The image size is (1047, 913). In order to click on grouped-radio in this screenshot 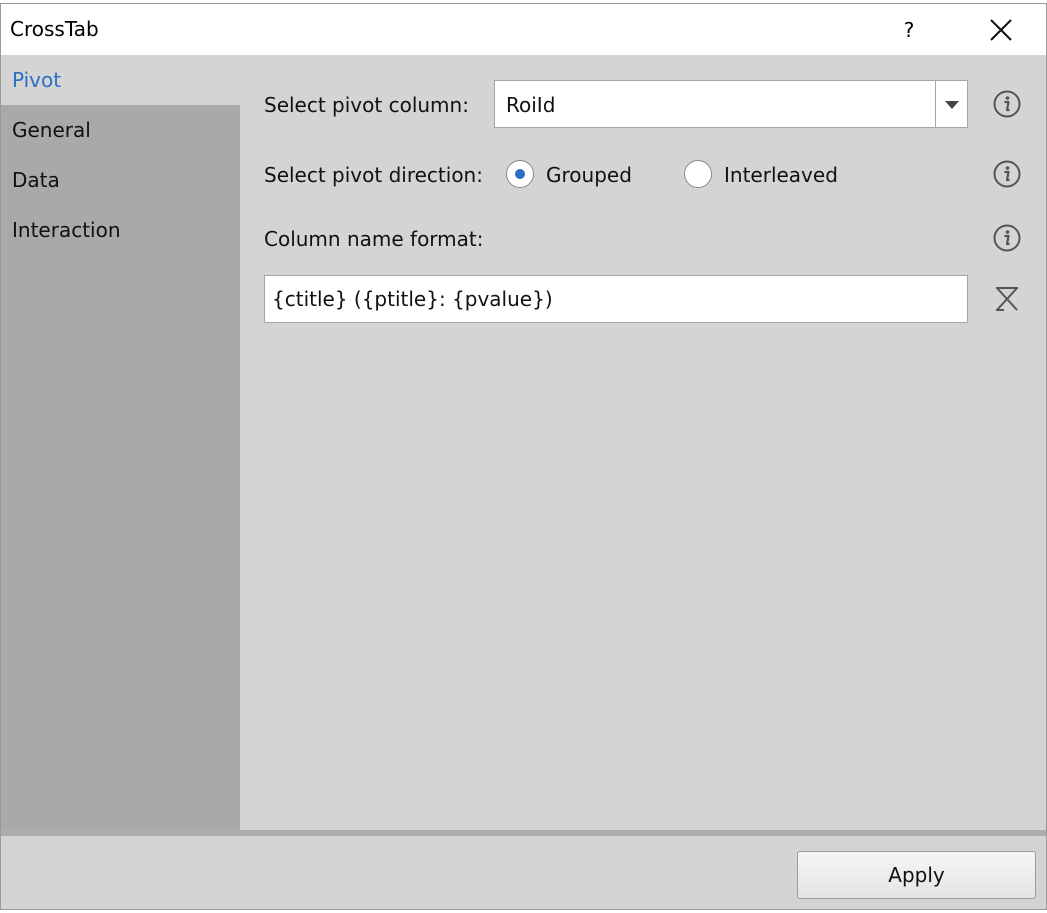, I will do `click(520, 174)`.